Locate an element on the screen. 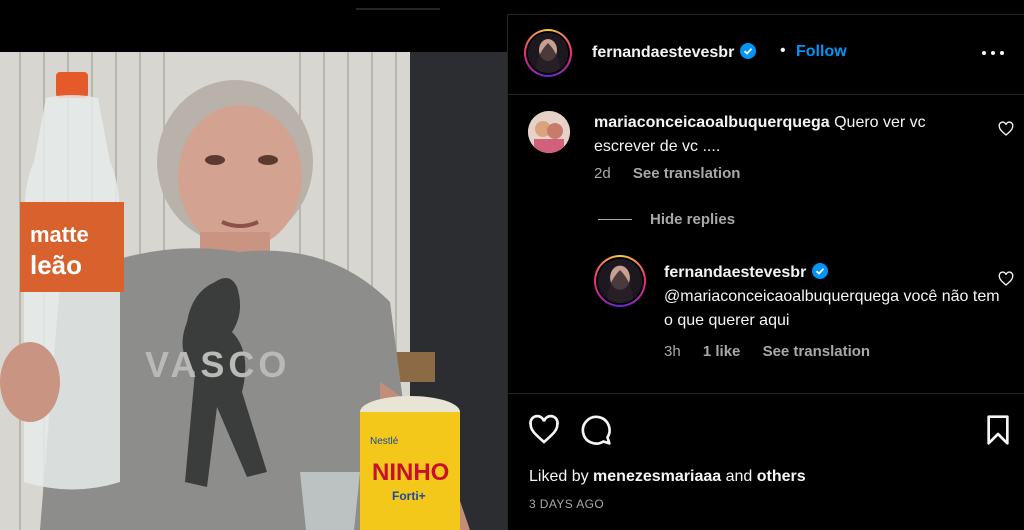 This screenshot has width=1024, height=530. liked-by: Liked by menezesmariaaa and others is located at coordinates (667, 477).